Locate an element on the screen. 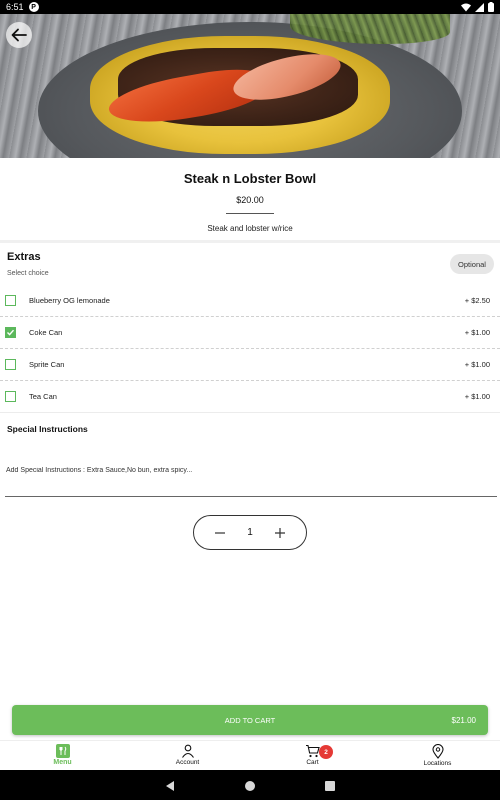 The image size is (500, 800). system-navigation-bar is located at coordinates (250, 785).